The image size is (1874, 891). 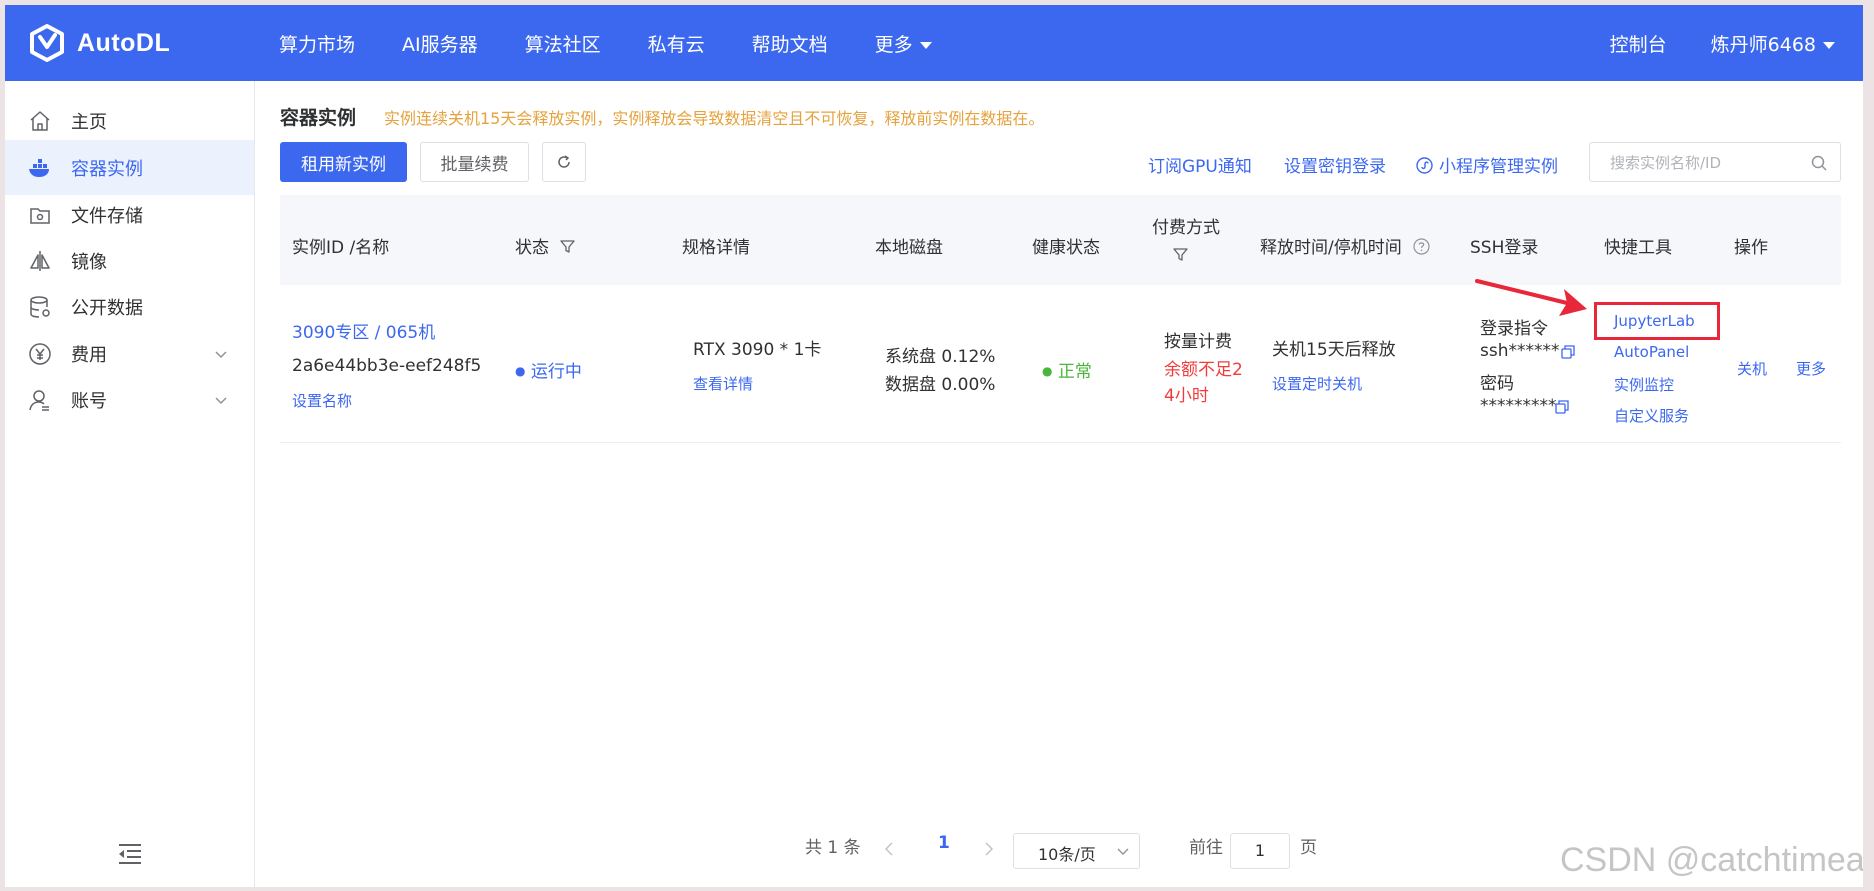 I want to click on nav-help-docs: 帮助文档, so click(x=790, y=43).